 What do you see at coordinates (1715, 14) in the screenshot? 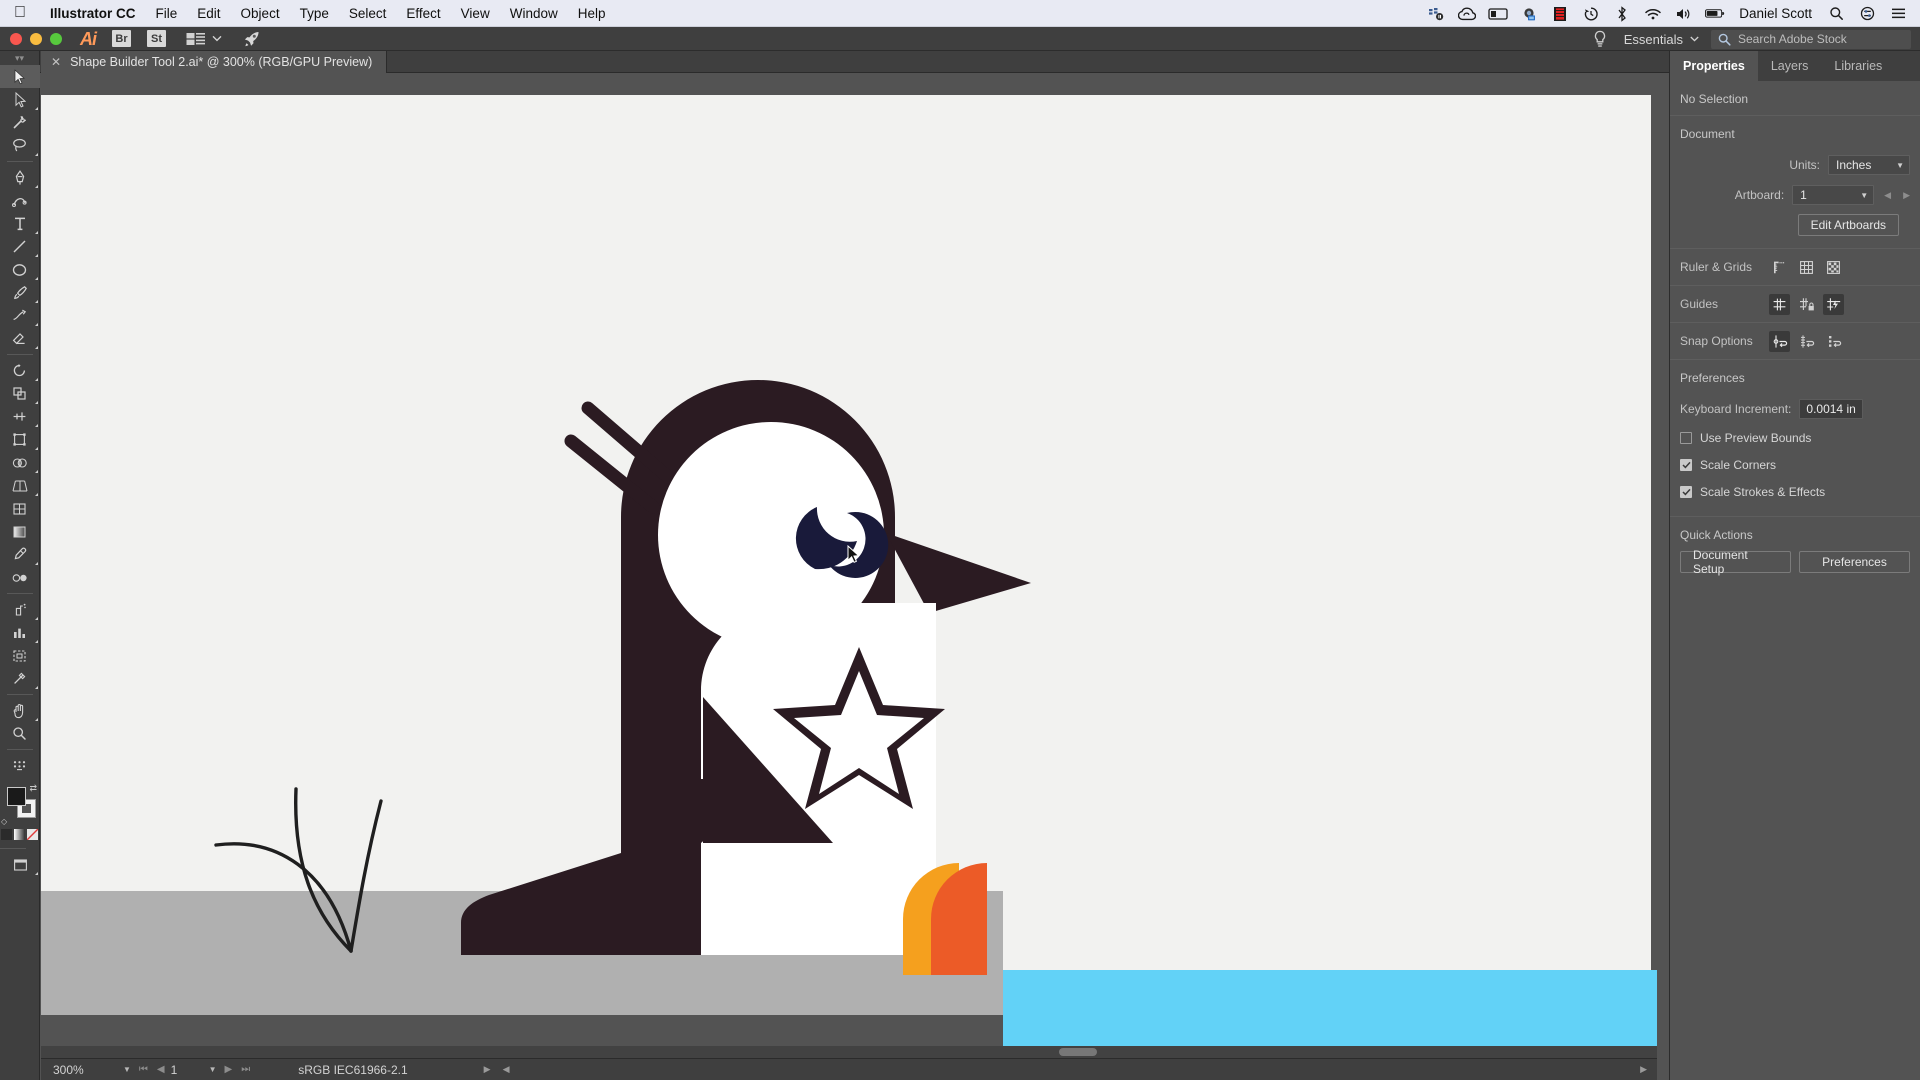
I see `battery-icon` at bounding box center [1715, 14].